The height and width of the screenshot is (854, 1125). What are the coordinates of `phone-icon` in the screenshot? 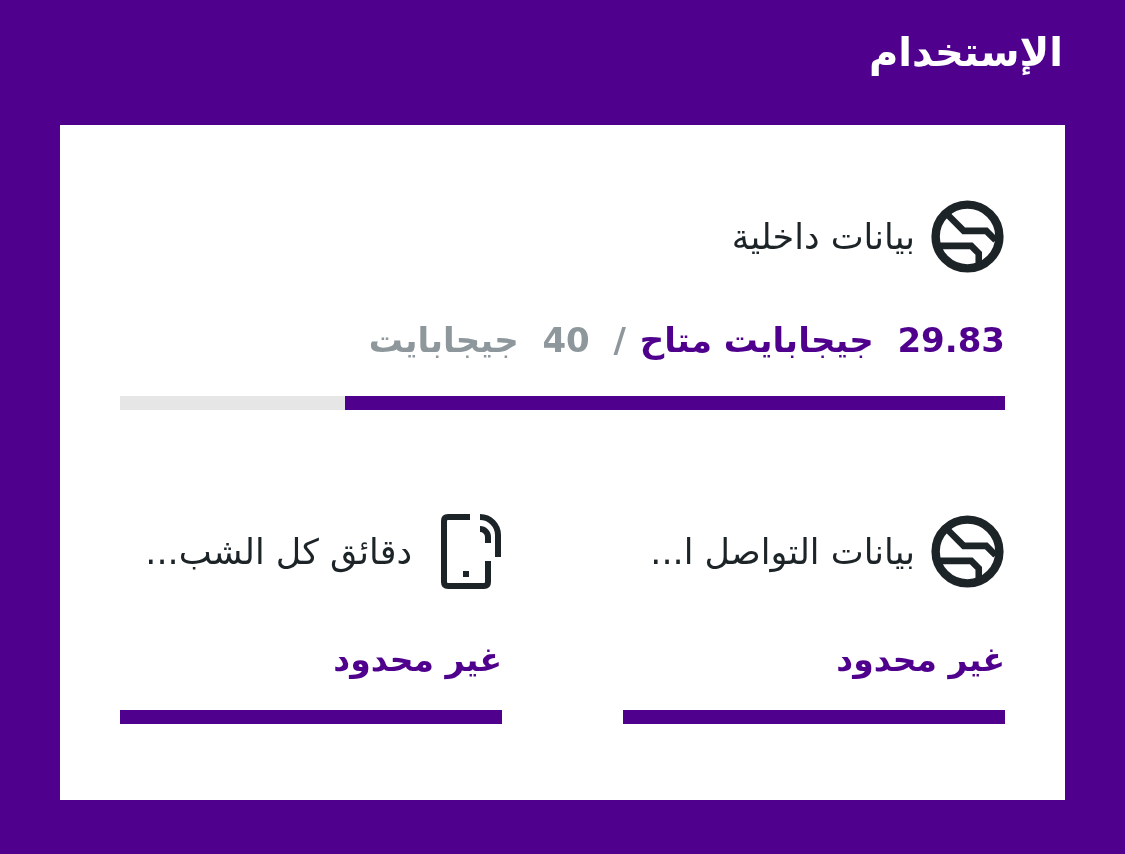 It's located at (471, 551).